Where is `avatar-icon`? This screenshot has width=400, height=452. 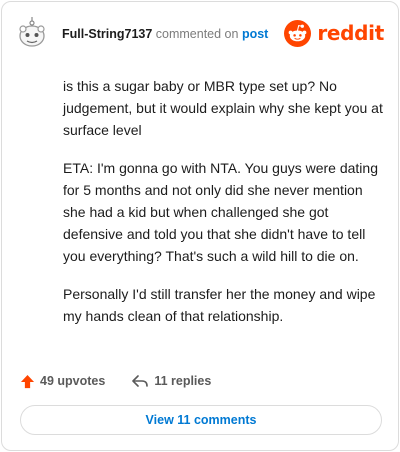 avatar-icon is located at coordinates (32, 33).